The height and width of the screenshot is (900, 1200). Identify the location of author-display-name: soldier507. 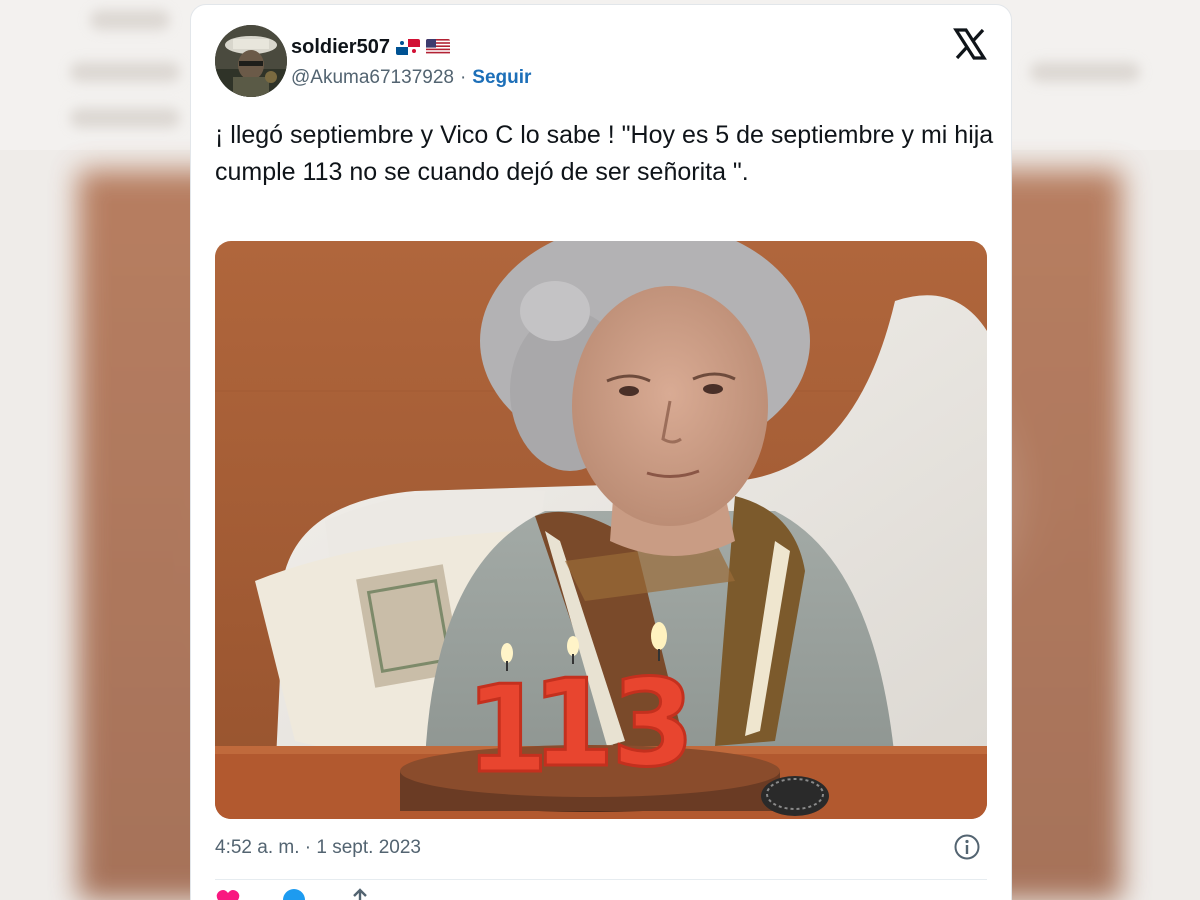
(340, 47).